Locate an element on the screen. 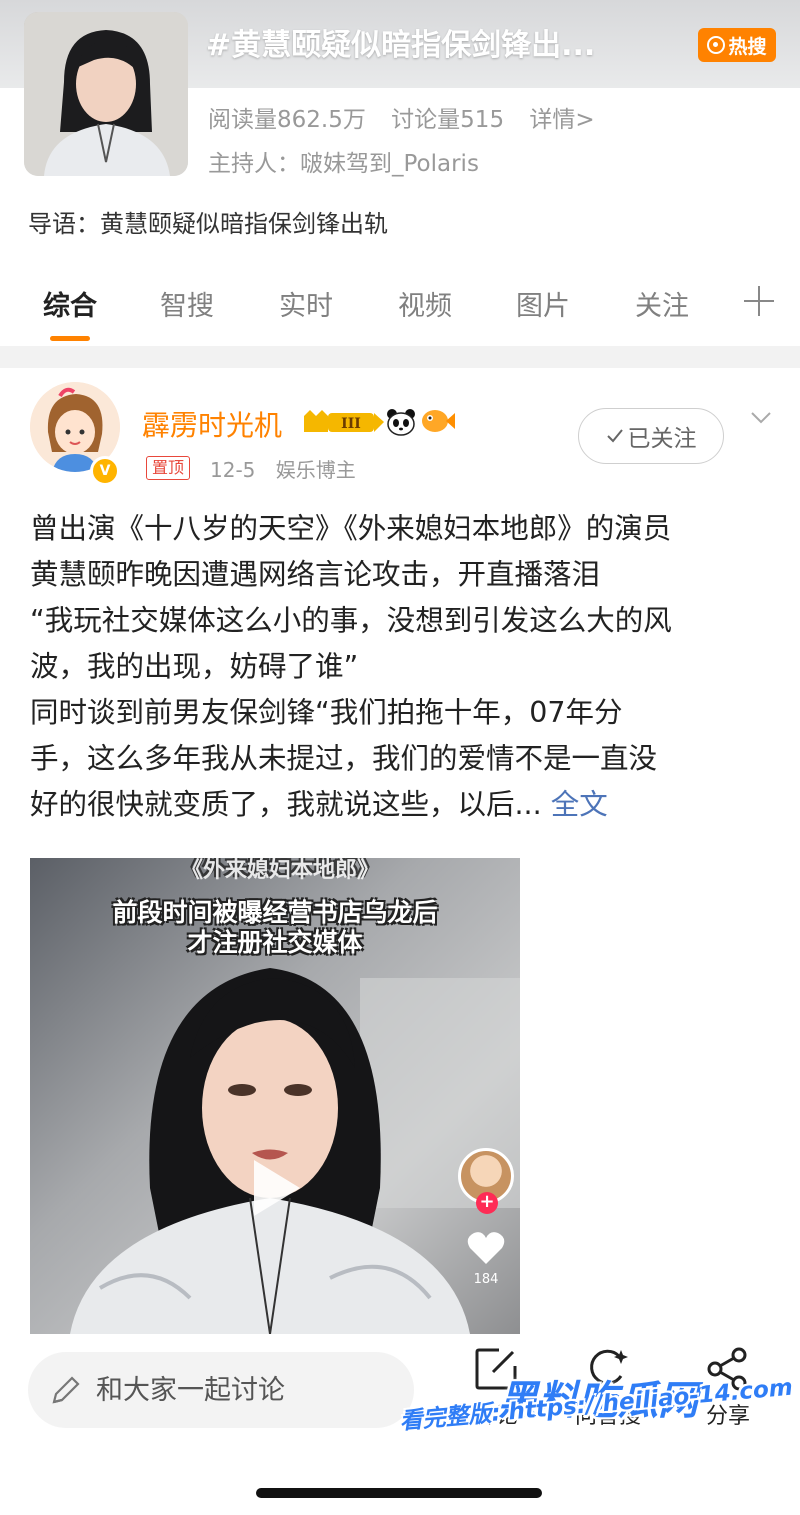  topic-stats: 阅读量862.5万 讨论量515 详情> is located at coordinates (410, 117).